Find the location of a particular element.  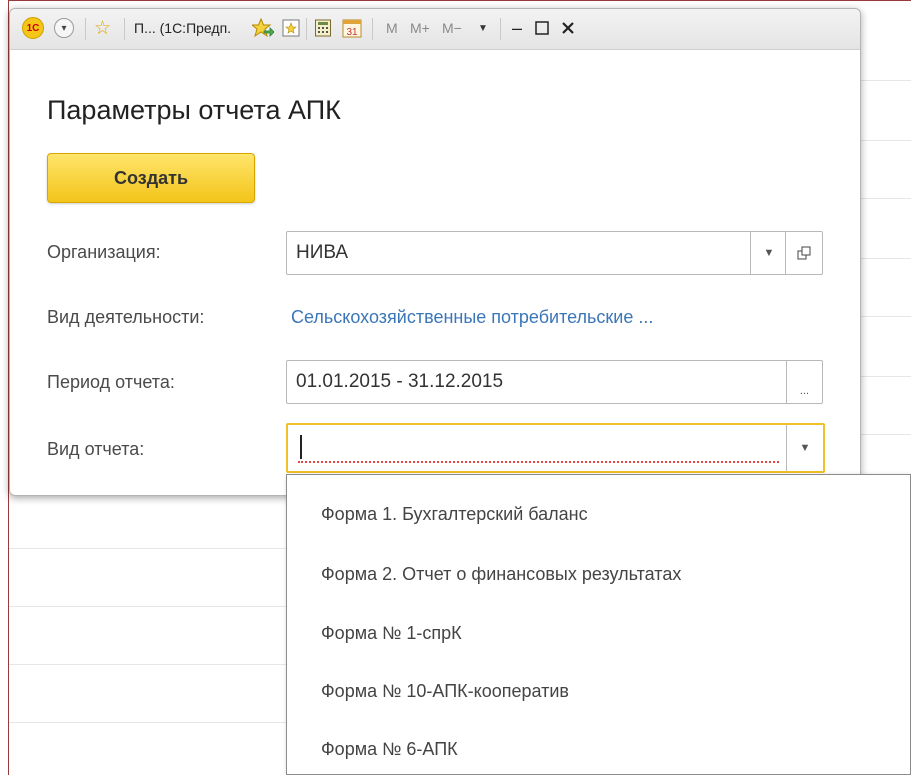

open-icon is located at coordinates (803, 253).